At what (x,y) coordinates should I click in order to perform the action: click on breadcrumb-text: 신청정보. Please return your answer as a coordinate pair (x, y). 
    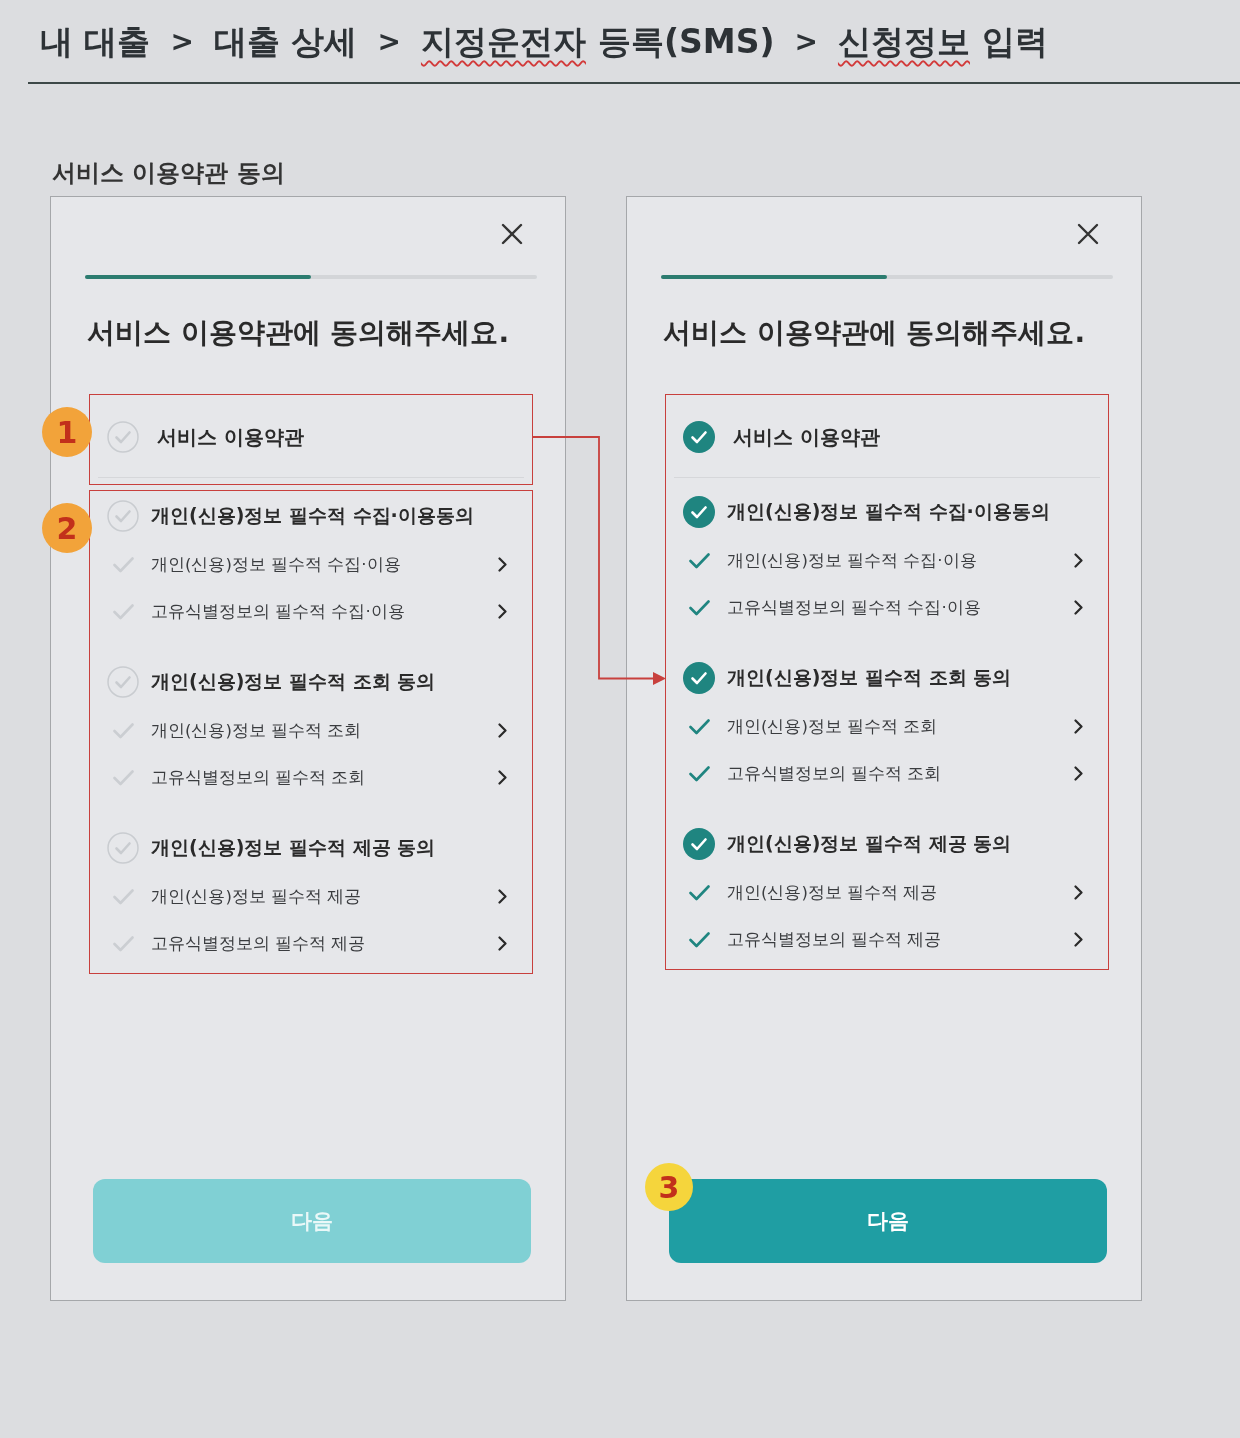
    Looking at the image, I should click on (903, 42).